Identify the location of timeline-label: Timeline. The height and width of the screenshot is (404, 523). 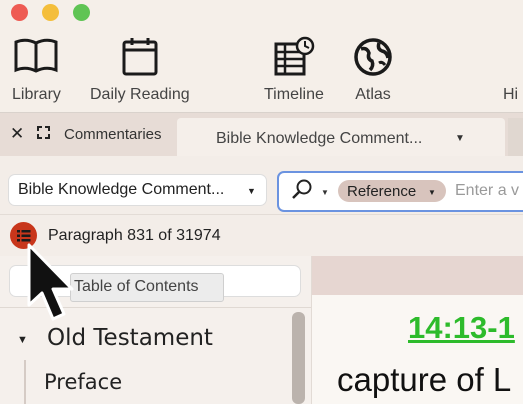
(294, 94).